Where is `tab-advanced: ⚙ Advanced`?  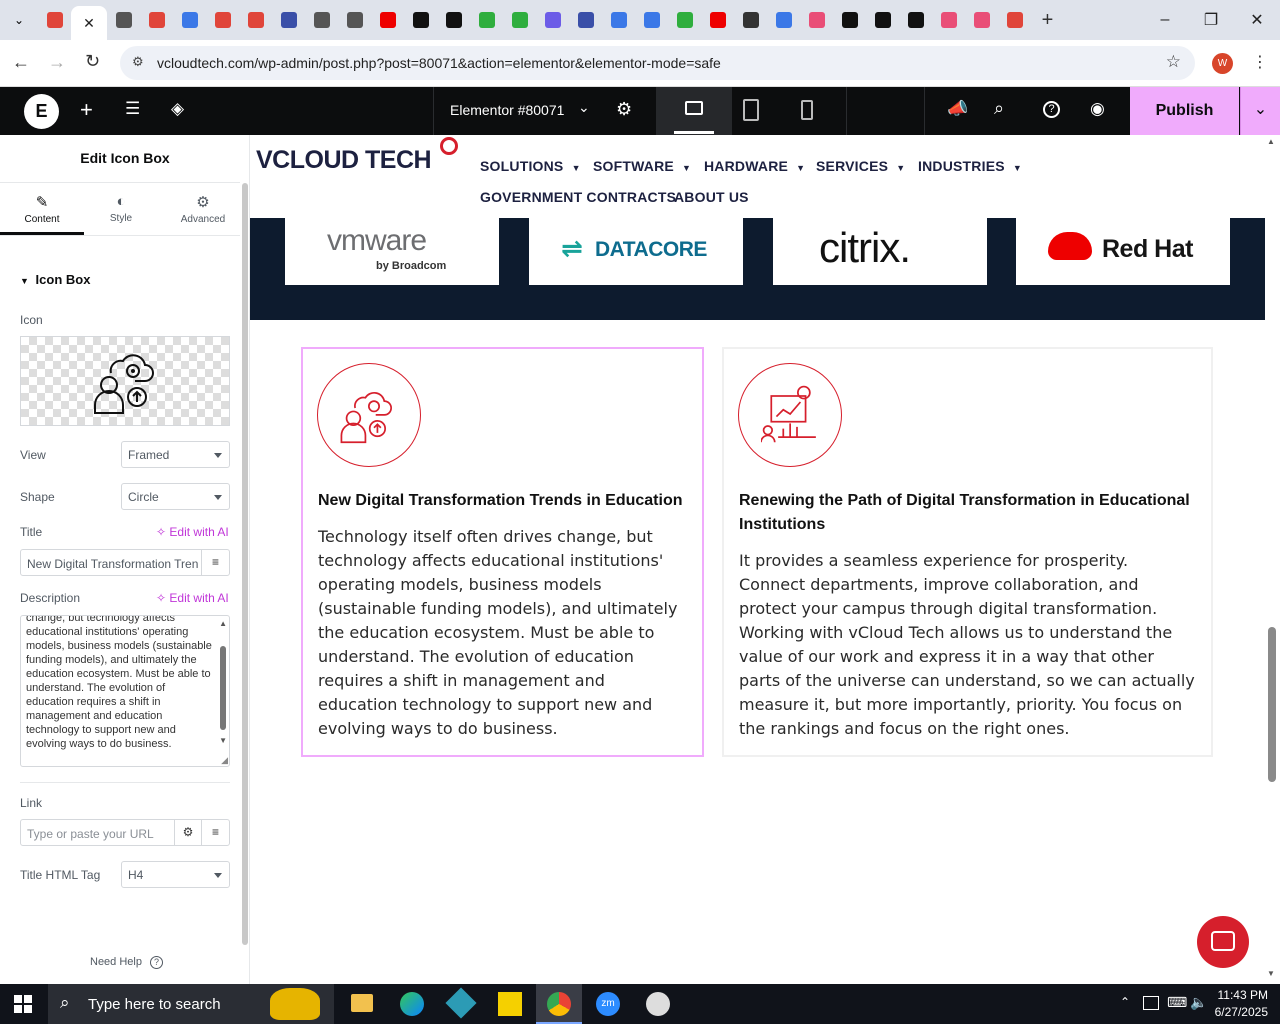
tab-advanced: ⚙ Advanced is located at coordinates (203, 209).